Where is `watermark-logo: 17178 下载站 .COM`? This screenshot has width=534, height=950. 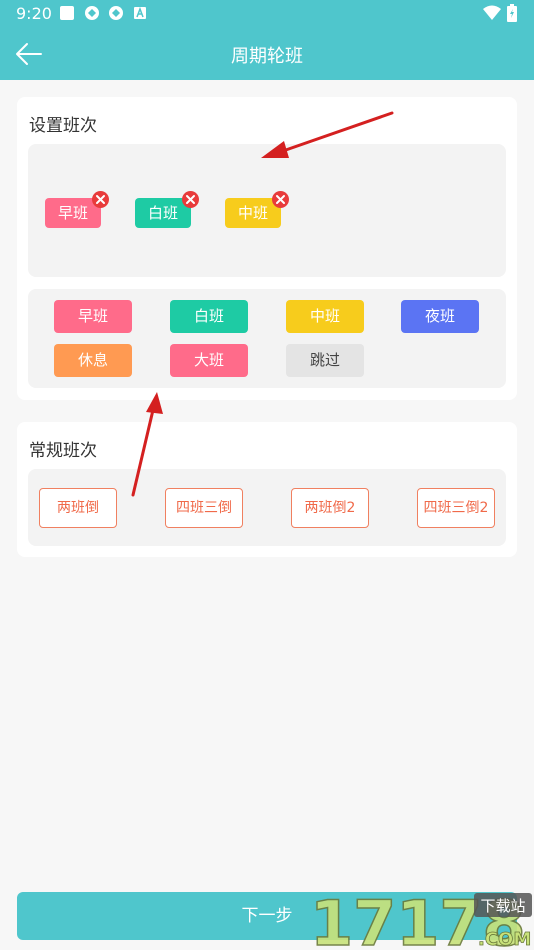 watermark-logo: 17178 下载站 .COM is located at coordinates (420, 920).